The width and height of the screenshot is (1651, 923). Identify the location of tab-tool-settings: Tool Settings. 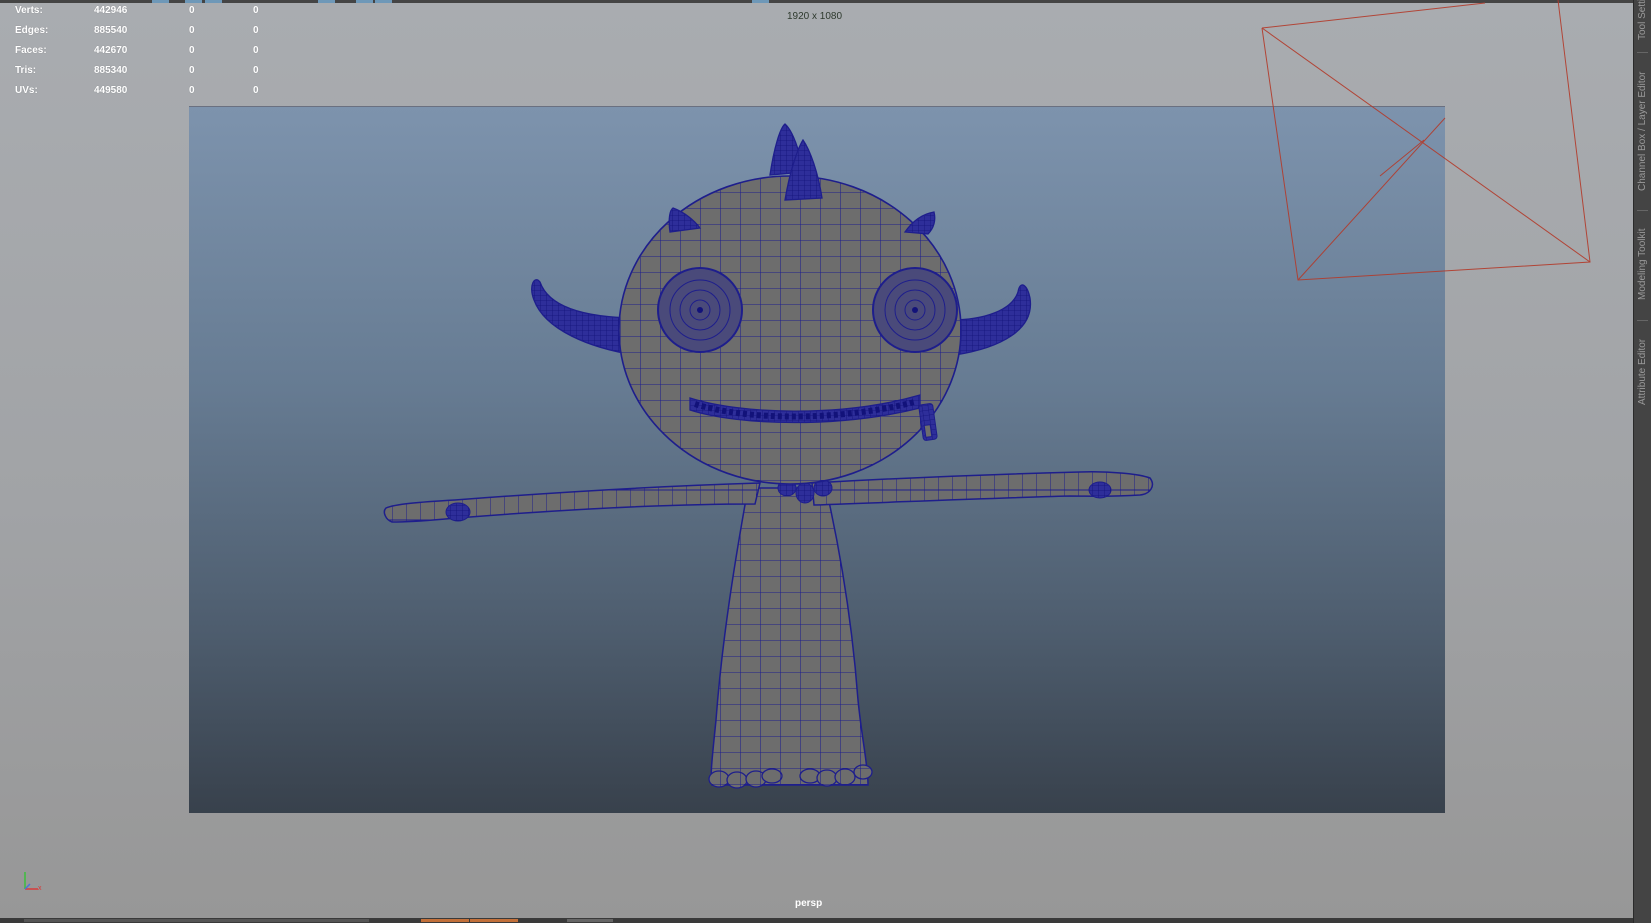
(1643, 20).